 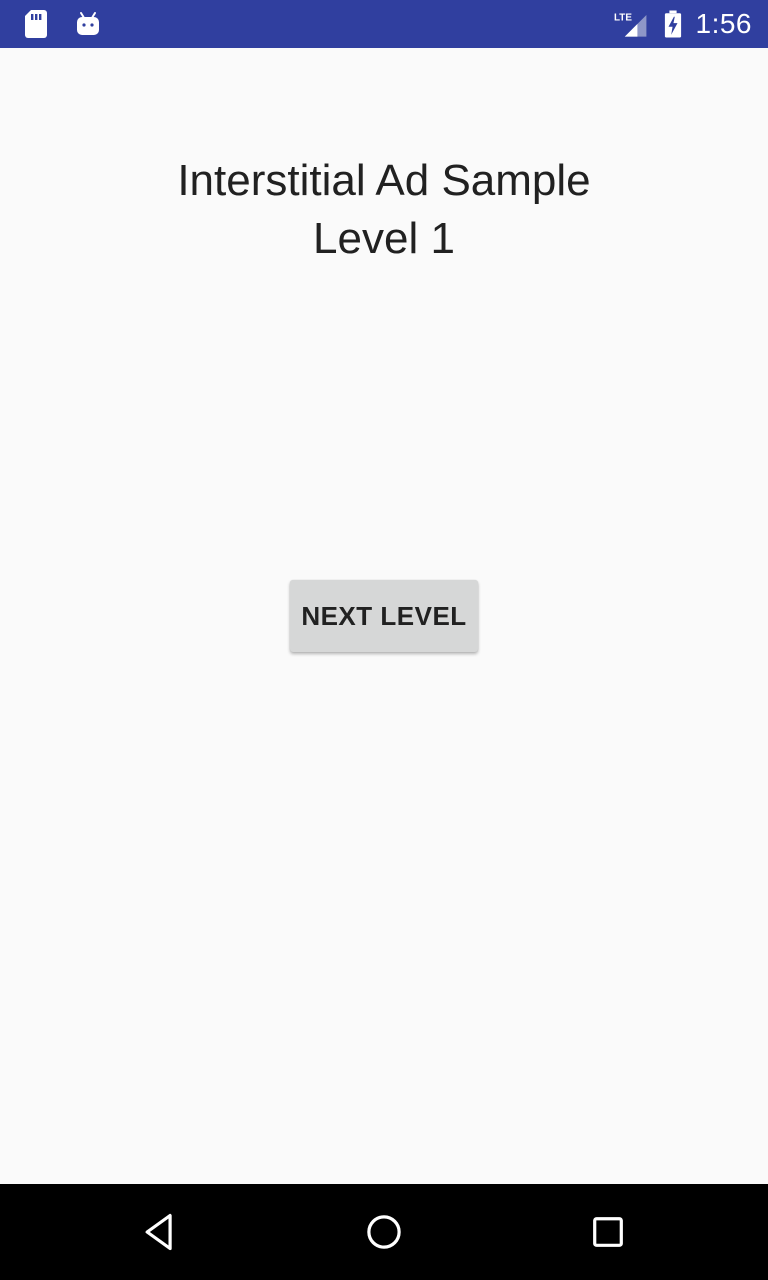 I want to click on sd-card-icon, so click(x=36, y=24).